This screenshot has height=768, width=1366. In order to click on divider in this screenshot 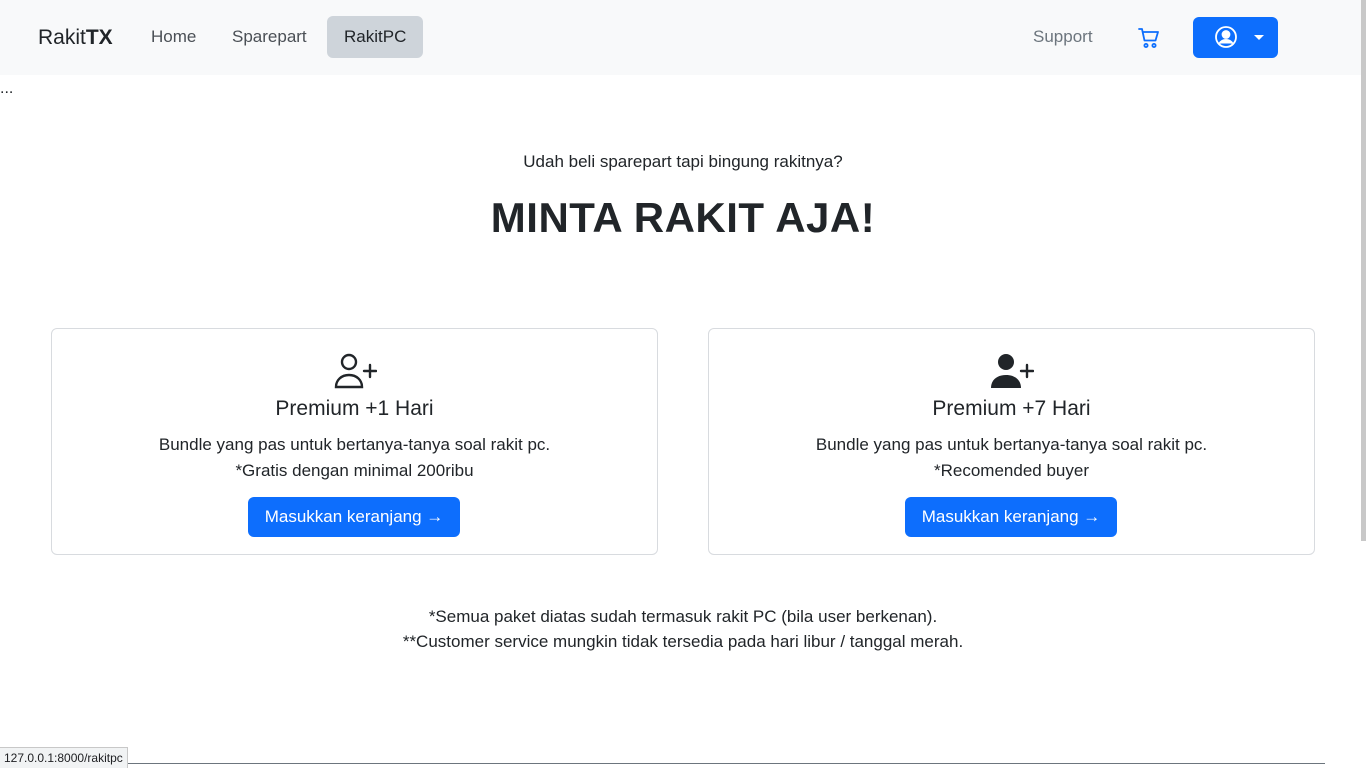, I will do `click(662, 763)`.